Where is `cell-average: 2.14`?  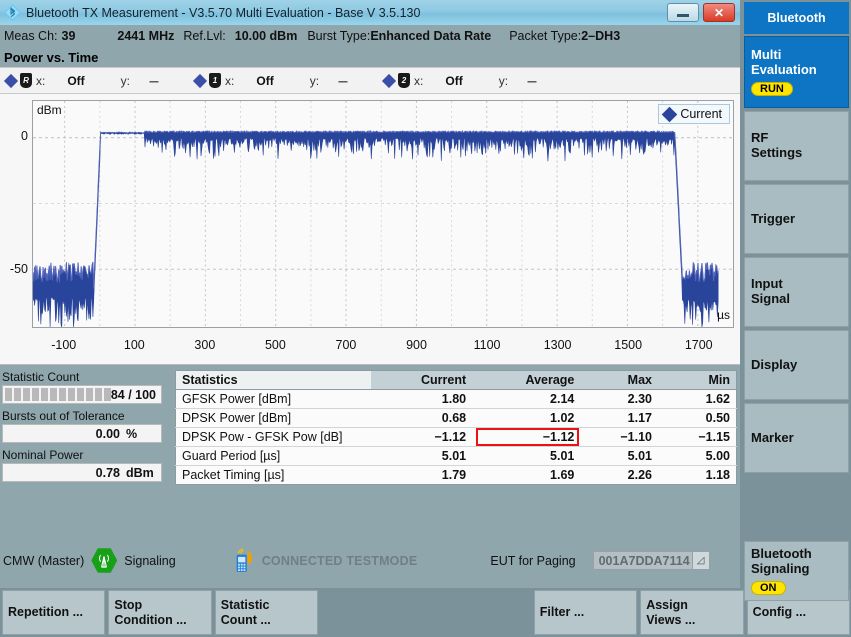 cell-average: 2.14 is located at coordinates (526, 399).